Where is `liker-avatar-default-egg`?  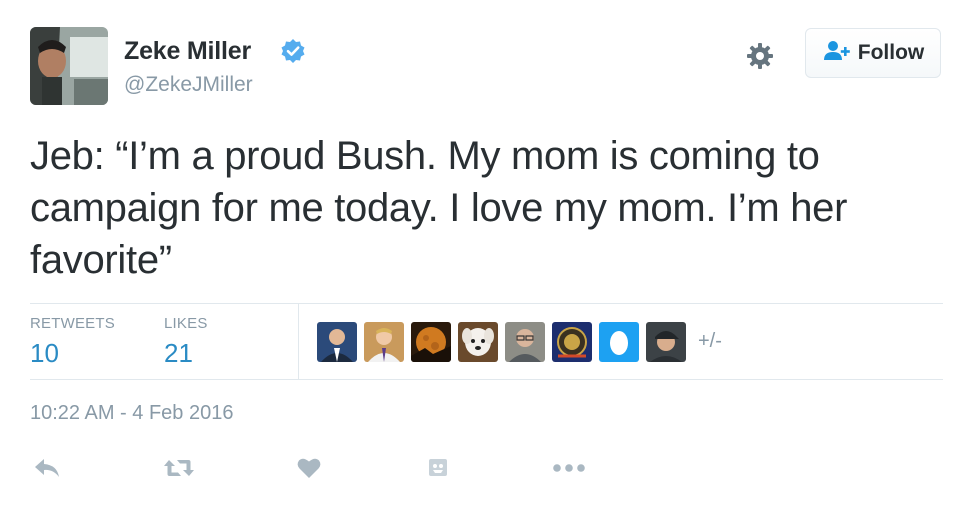
liker-avatar-default-egg is located at coordinates (619, 342).